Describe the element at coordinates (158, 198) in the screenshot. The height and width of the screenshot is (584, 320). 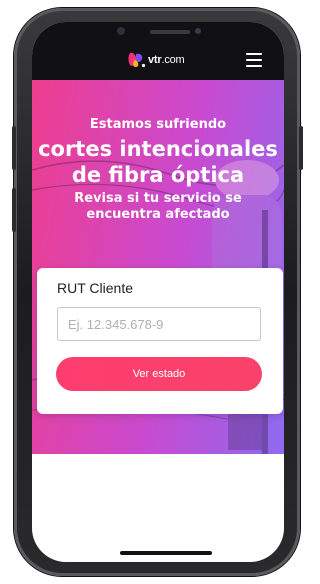
I see `hero-cta-line-1: Revisa si tu servicio se` at that location.